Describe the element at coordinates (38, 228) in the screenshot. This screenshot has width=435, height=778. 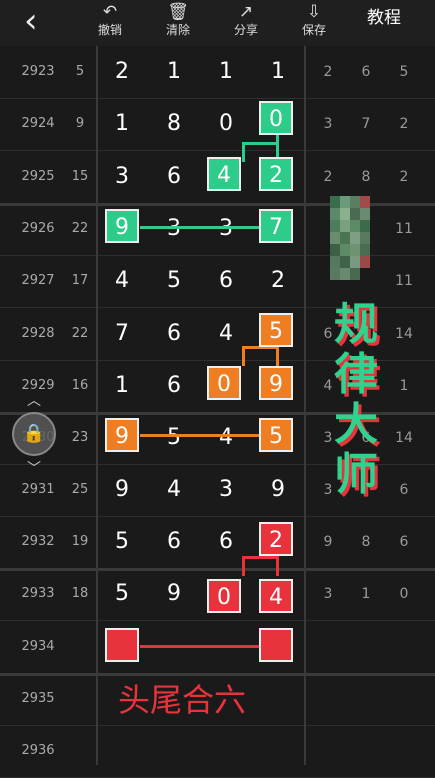
I see `period-number: 2926` at that location.